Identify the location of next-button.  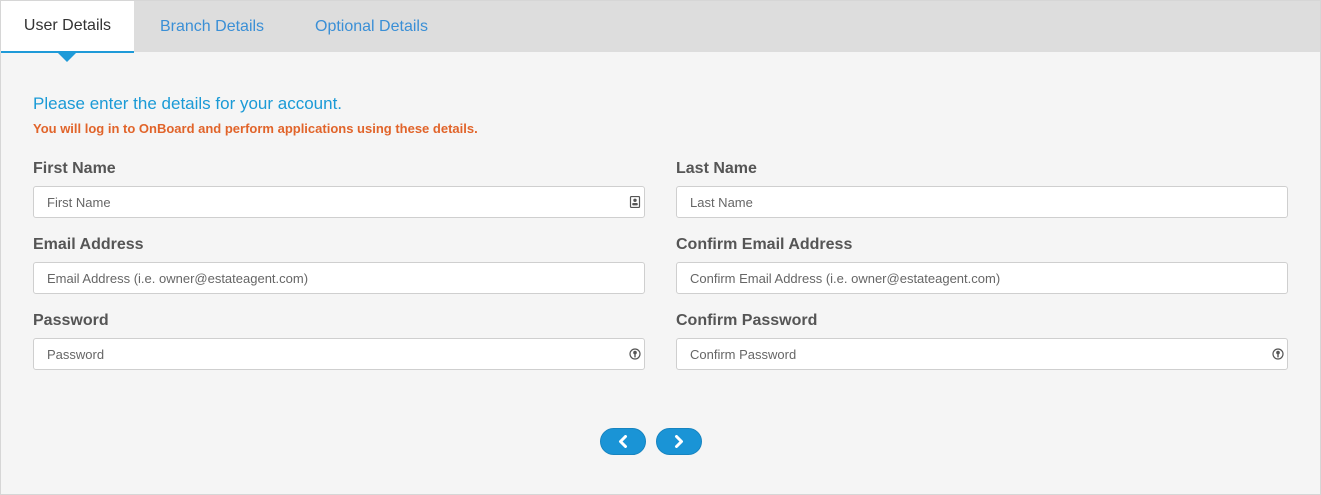
(679, 441).